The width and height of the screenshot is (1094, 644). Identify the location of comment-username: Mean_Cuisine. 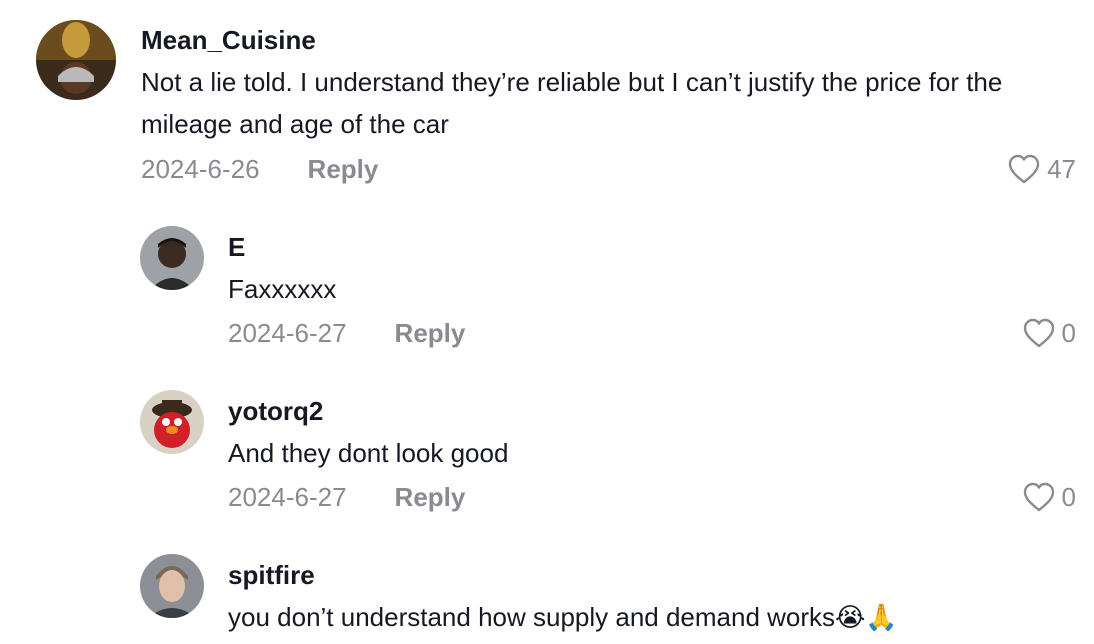
(228, 40).